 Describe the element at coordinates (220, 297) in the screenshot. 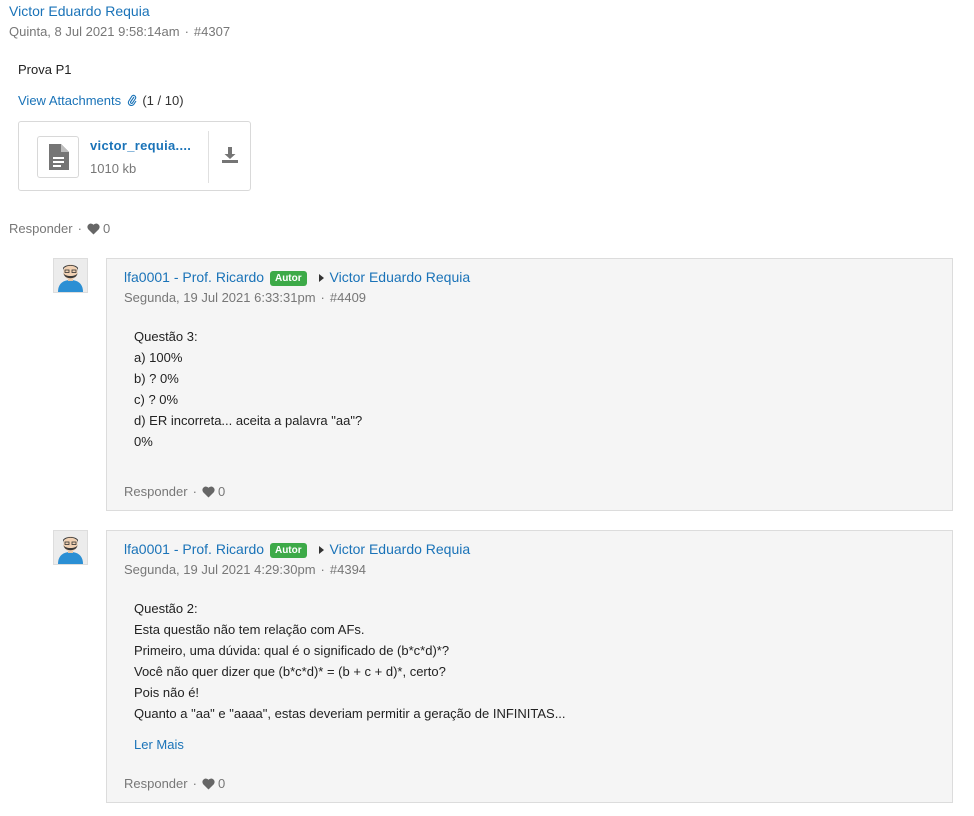

I see `reply-date: Segunda, 19 Jul 2021 6:33:31pm` at that location.